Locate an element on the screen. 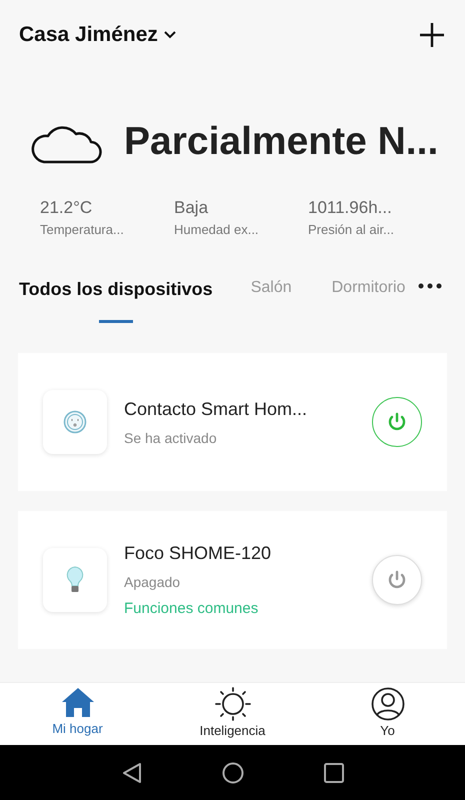  home-circle-icon is located at coordinates (233, 773).